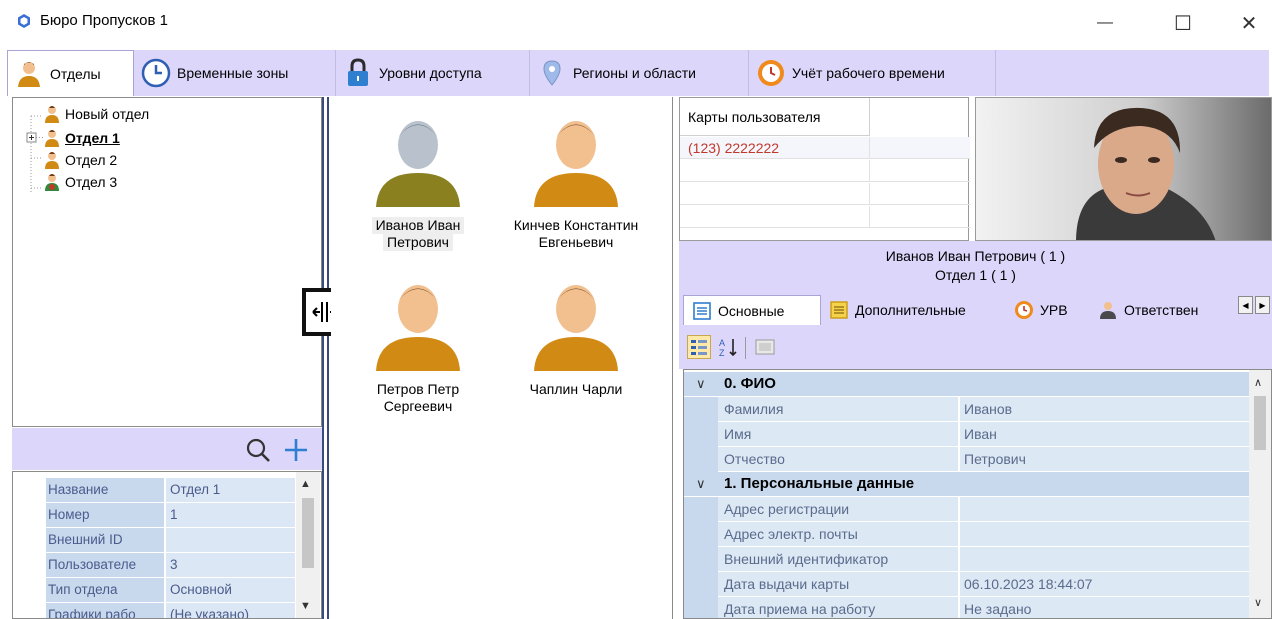 The width and height of the screenshot is (1272, 619). What do you see at coordinates (230, 590) in the screenshot?
I see `prop-value: Основной` at bounding box center [230, 590].